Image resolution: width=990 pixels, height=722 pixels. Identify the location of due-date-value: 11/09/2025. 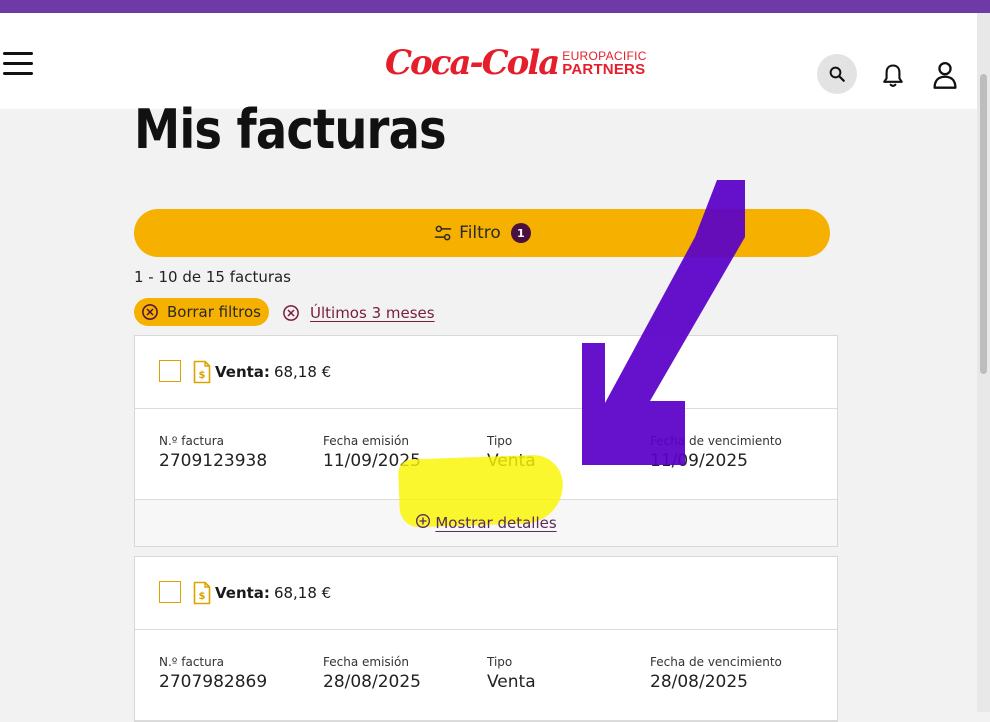
(699, 461).